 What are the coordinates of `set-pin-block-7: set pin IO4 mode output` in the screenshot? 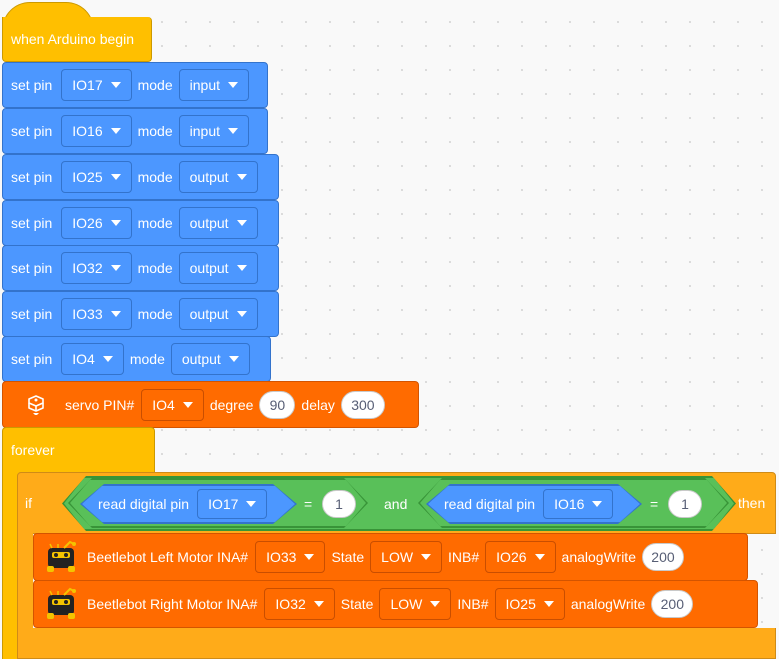 It's located at (136, 359).